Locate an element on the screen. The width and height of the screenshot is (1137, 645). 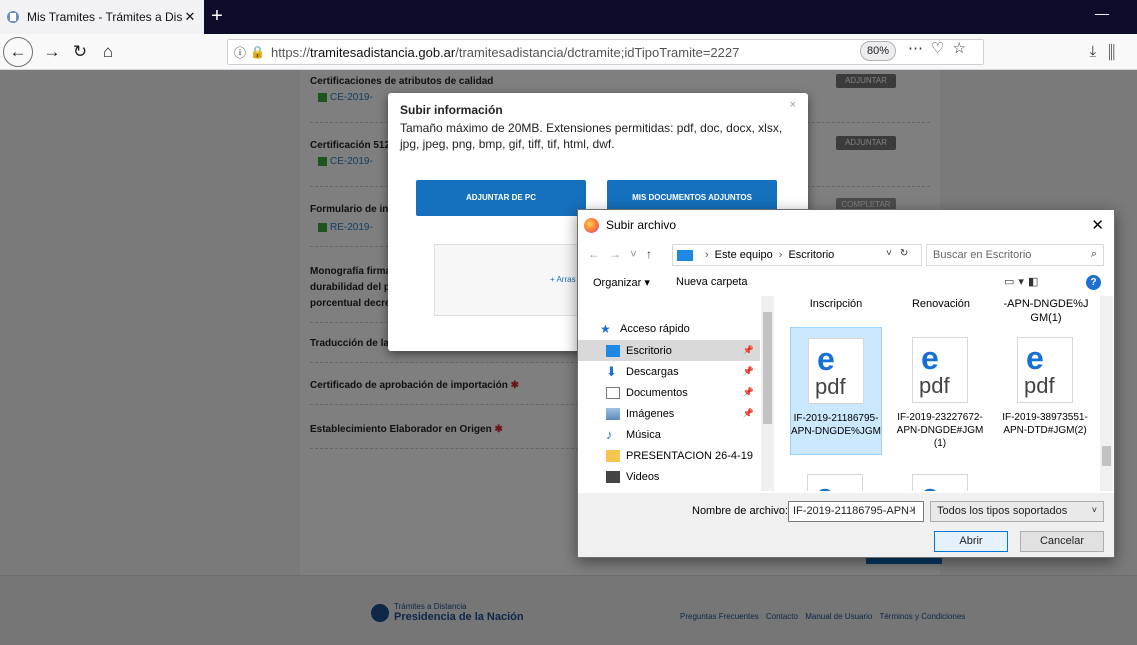
folder-icon is located at coordinates (613, 455).